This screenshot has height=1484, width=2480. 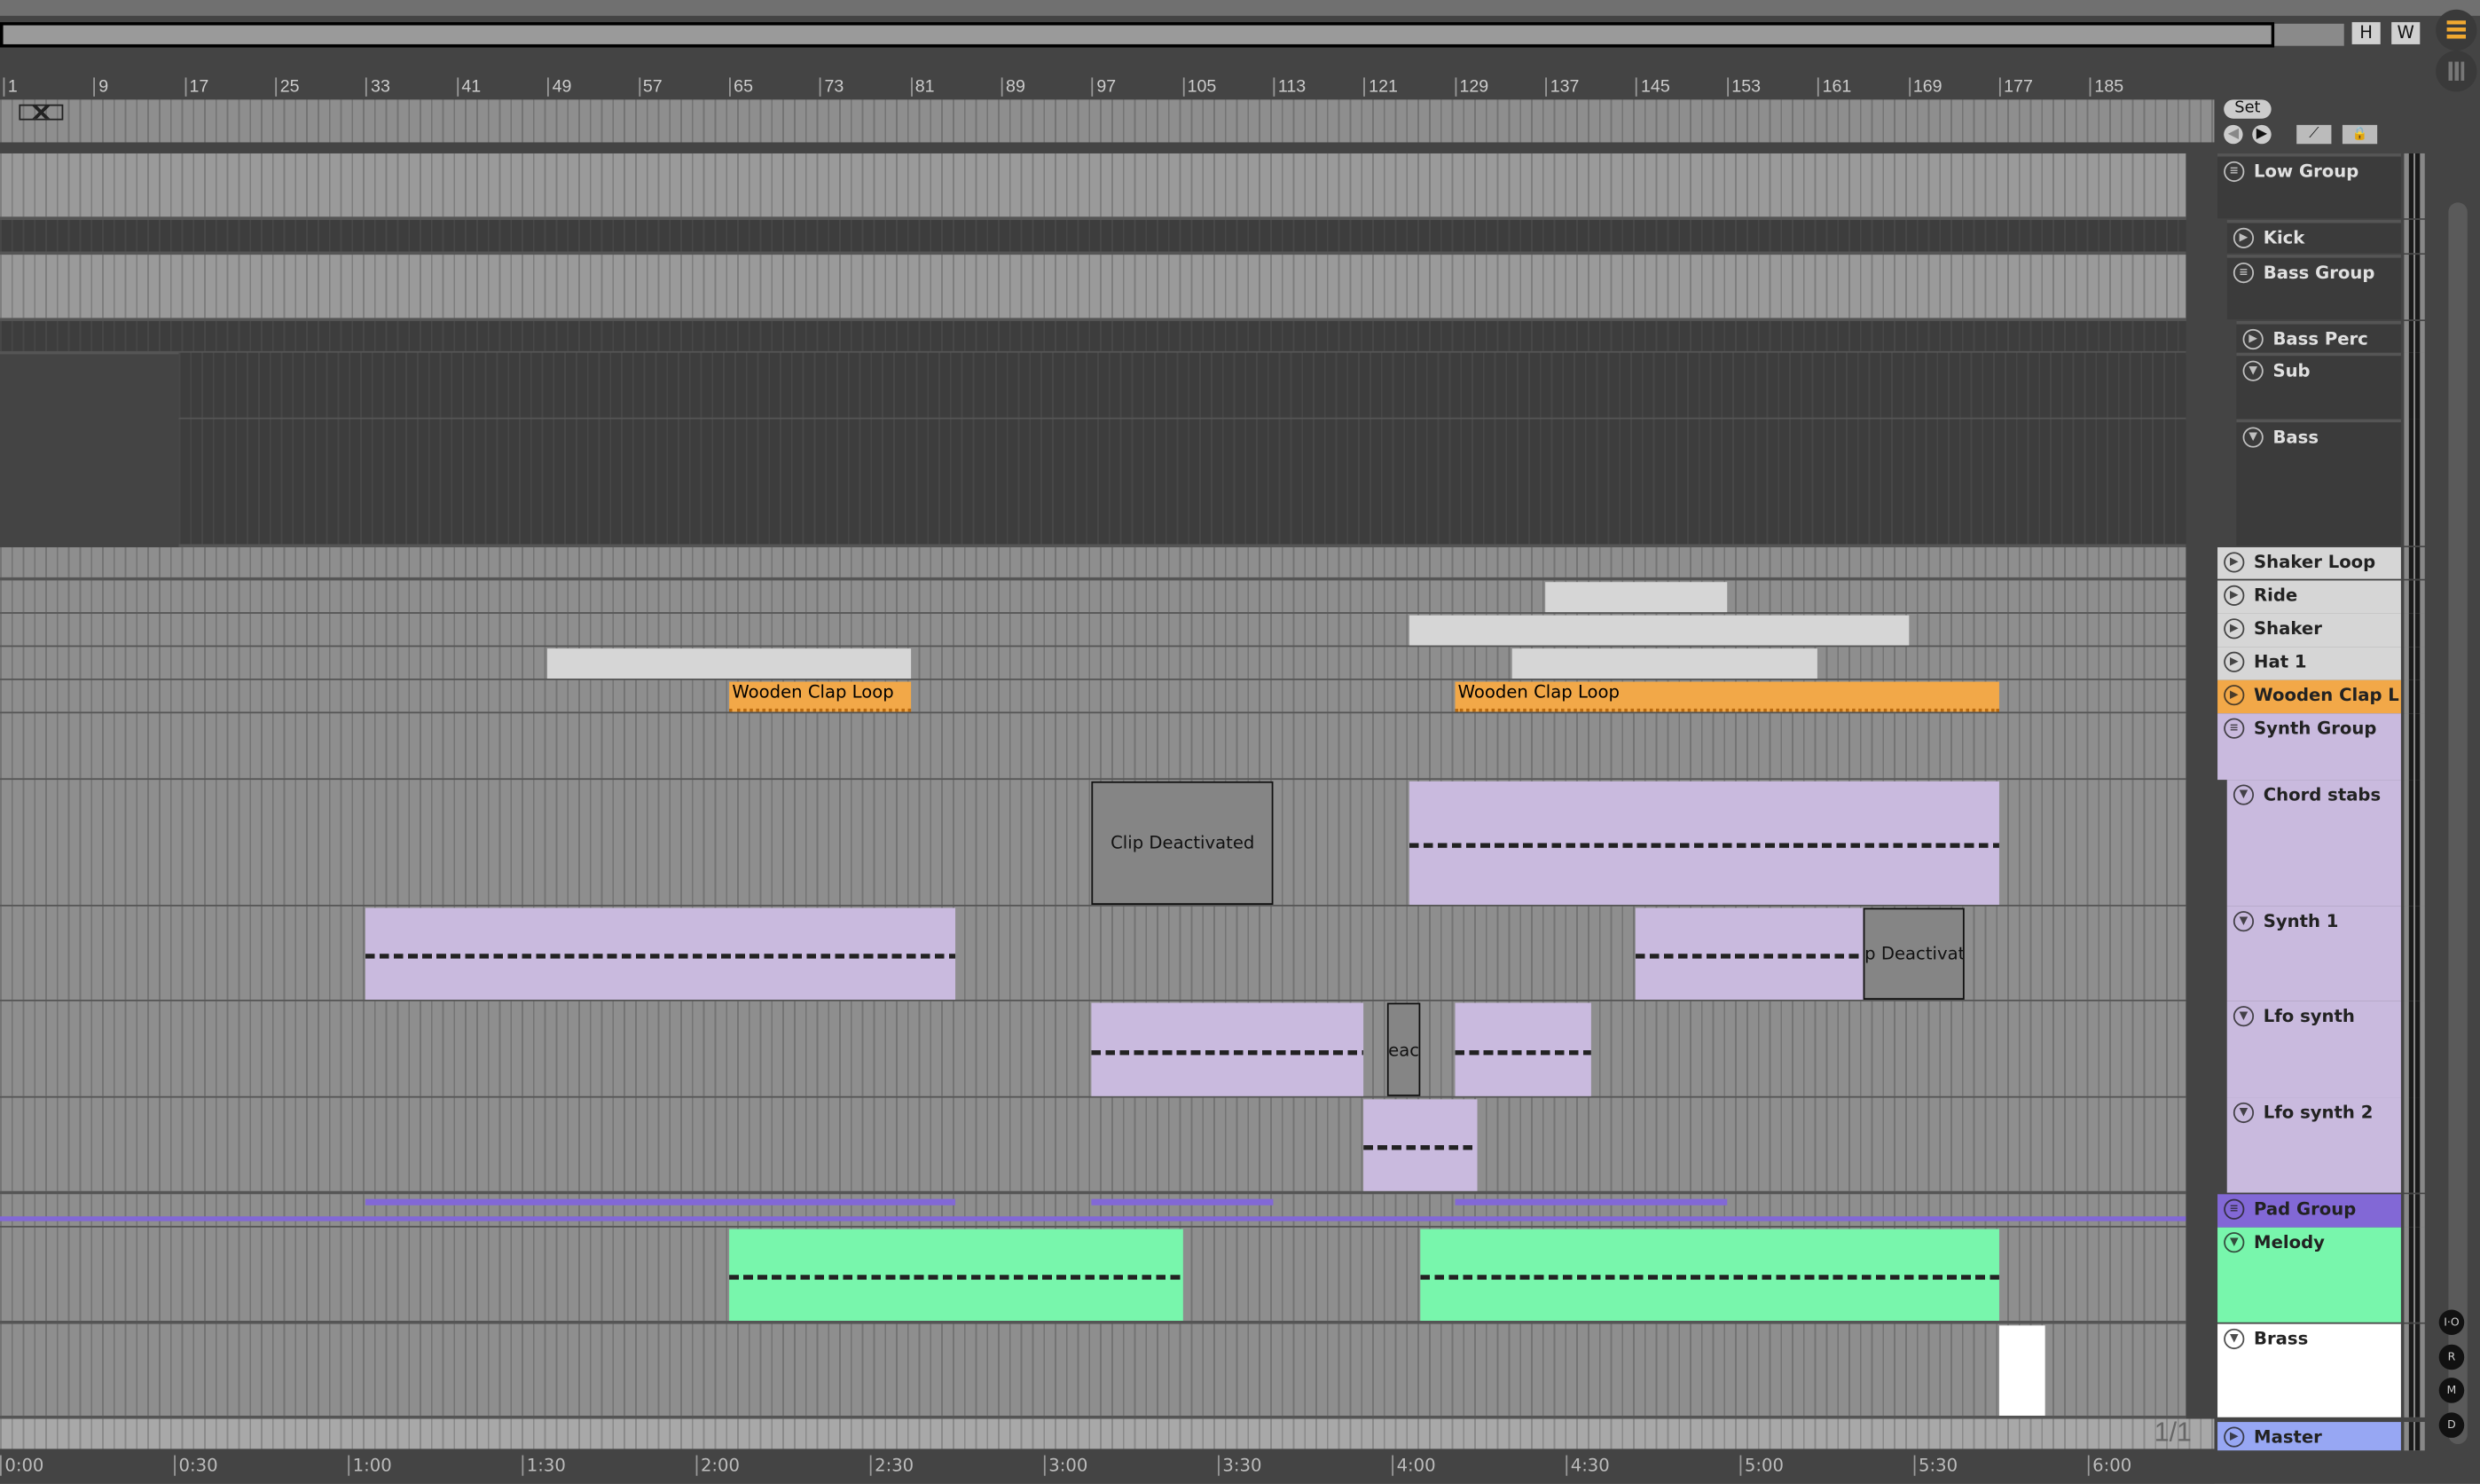 I want to click on track-header: ▼ Brass, so click(x=2309, y=1370).